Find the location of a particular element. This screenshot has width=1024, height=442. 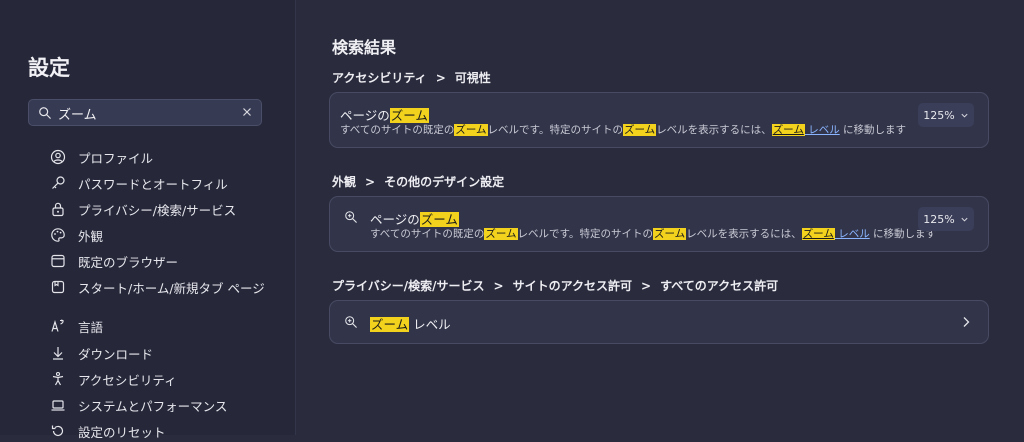

breadcrumb-item: 可視性 is located at coordinates (472, 78).